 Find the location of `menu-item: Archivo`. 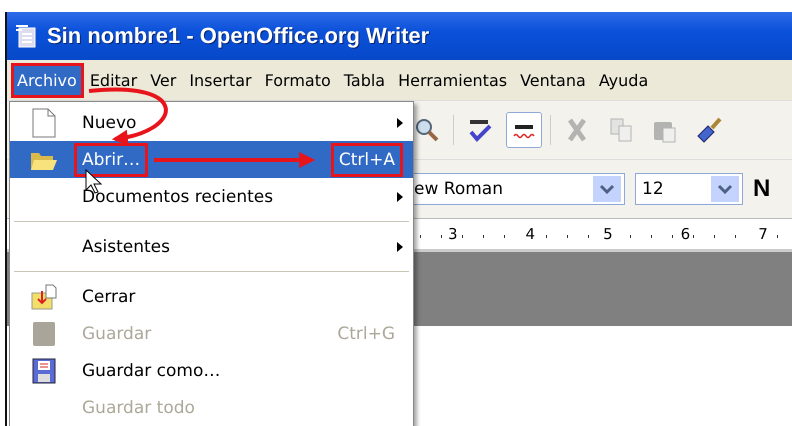

menu-item: Archivo is located at coordinates (47, 80).